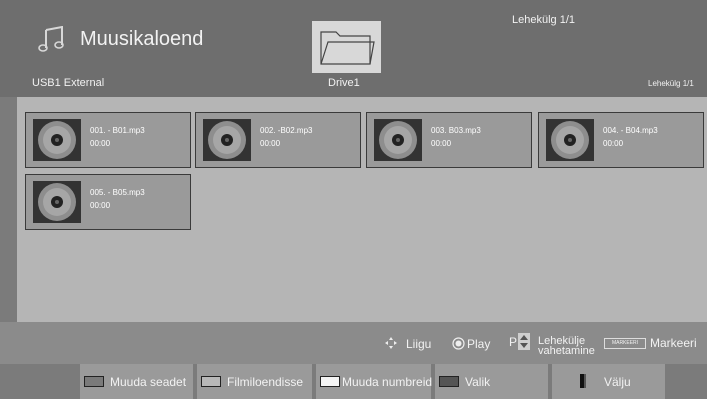 This screenshot has width=707, height=399. I want to click on help-bar, so click(353, 343).